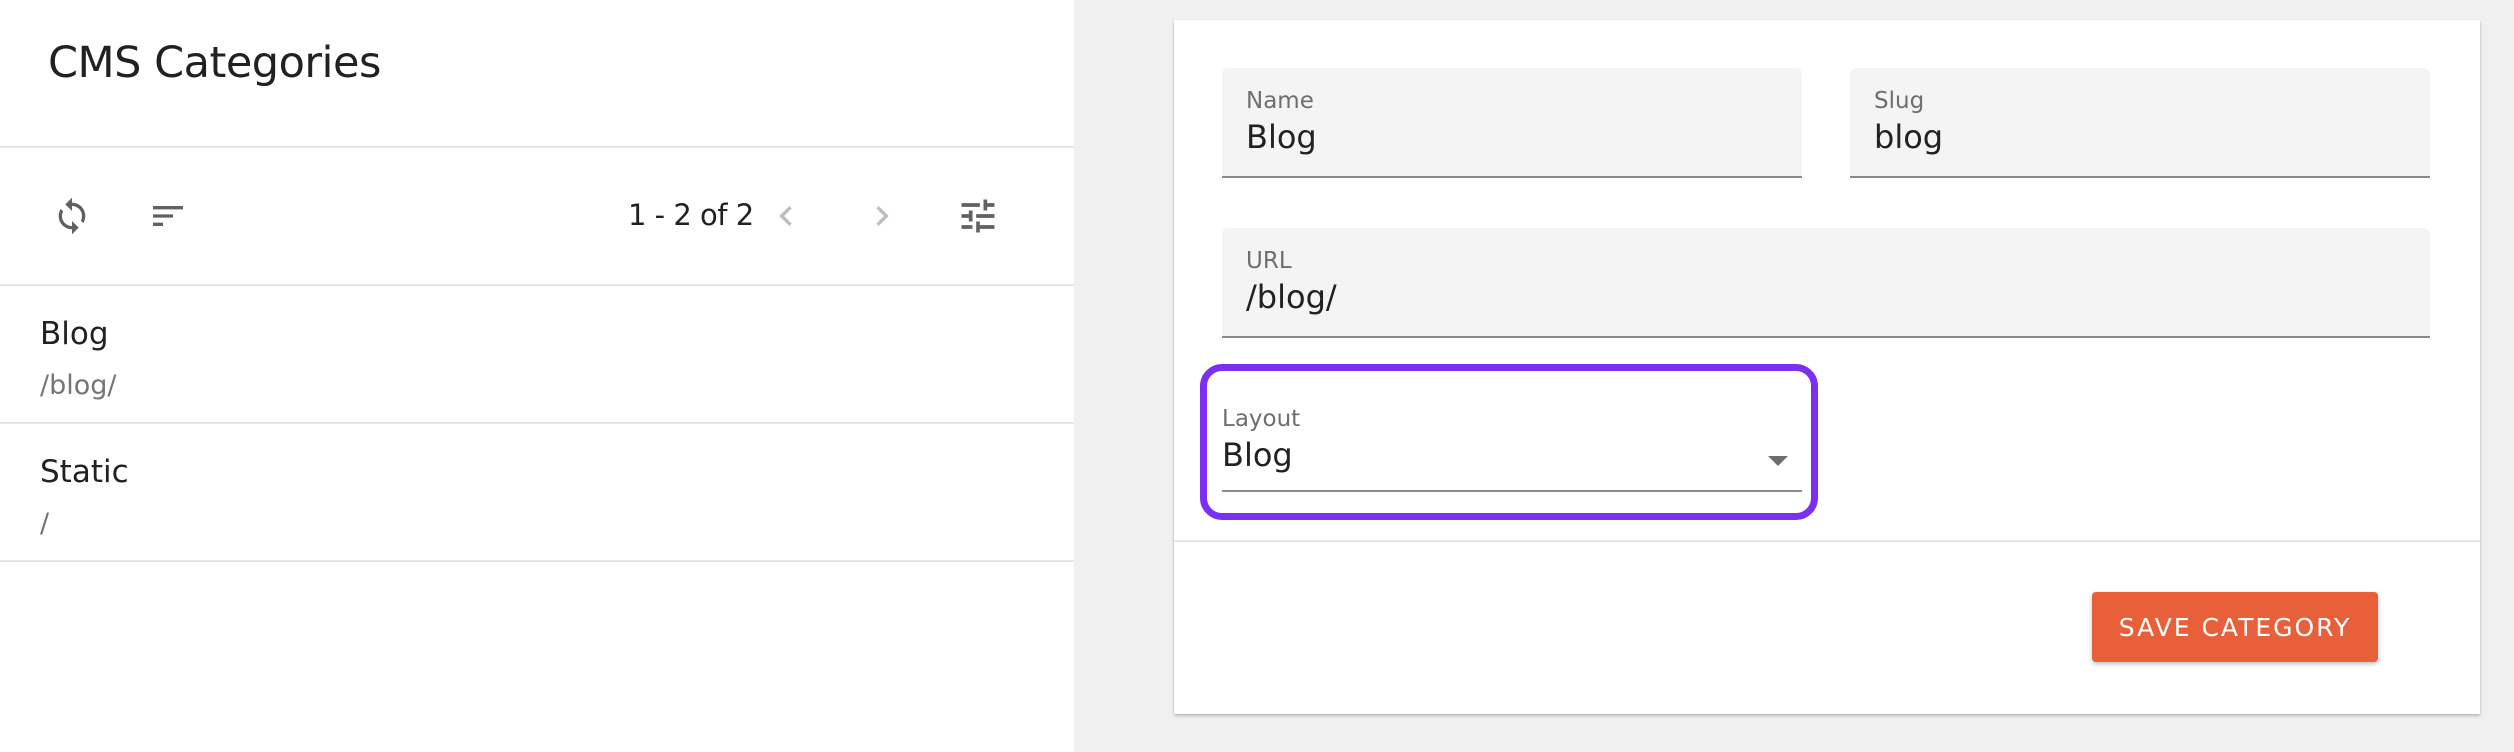  Describe the element at coordinates (45, 523) in the screenshot. I see `list-item-subtitle: /` at that location.